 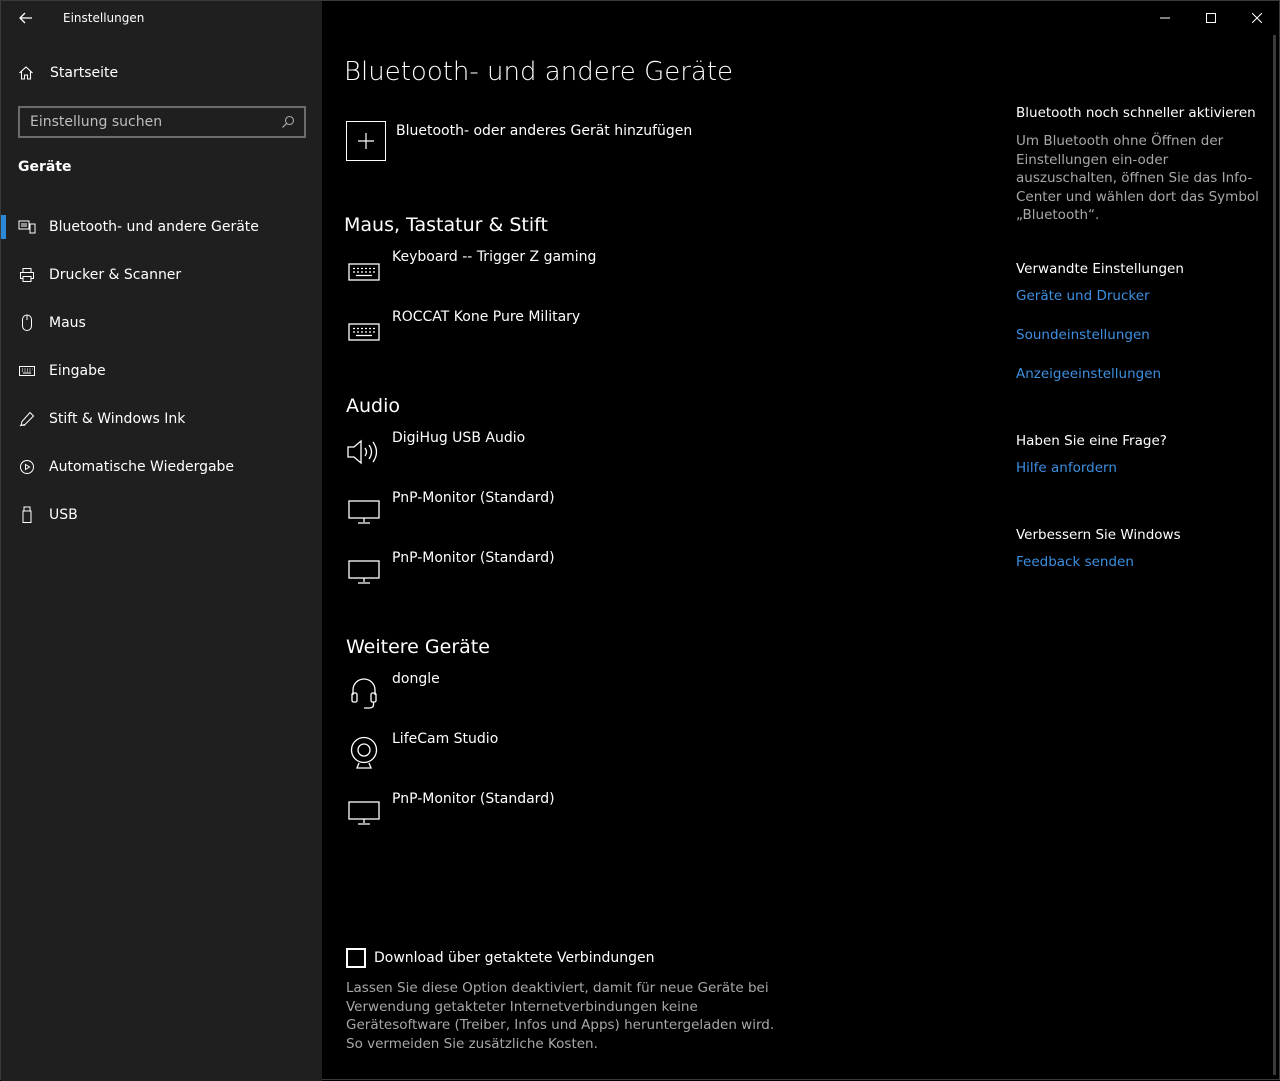 I want to click on page-title: Bluetooth- und andere Geräte, so click(x=539, y=72).